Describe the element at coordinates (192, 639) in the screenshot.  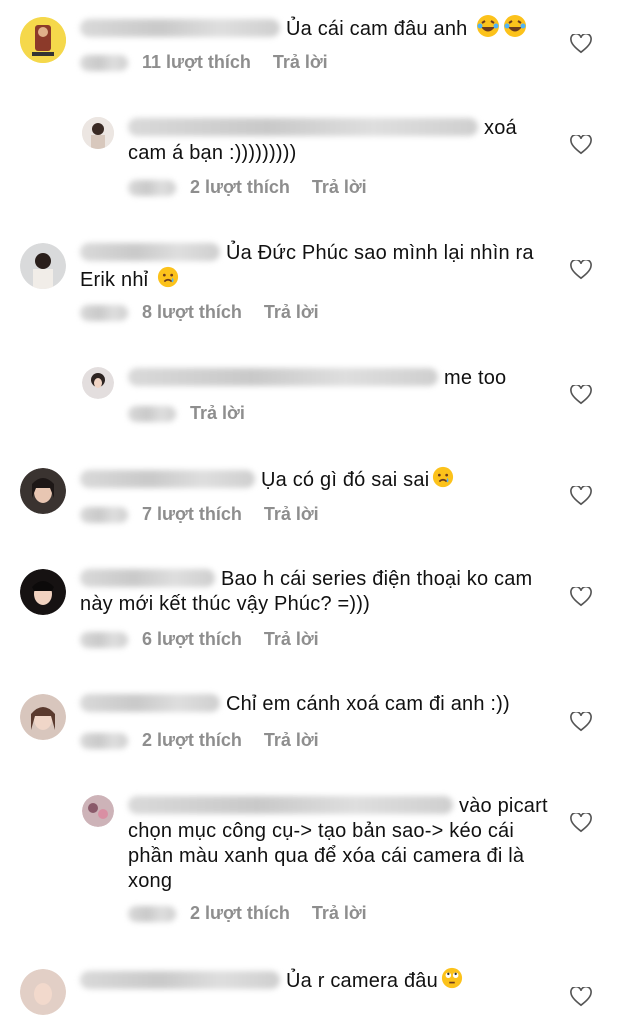
I see `like-count: 6 lượt thích` at that location.